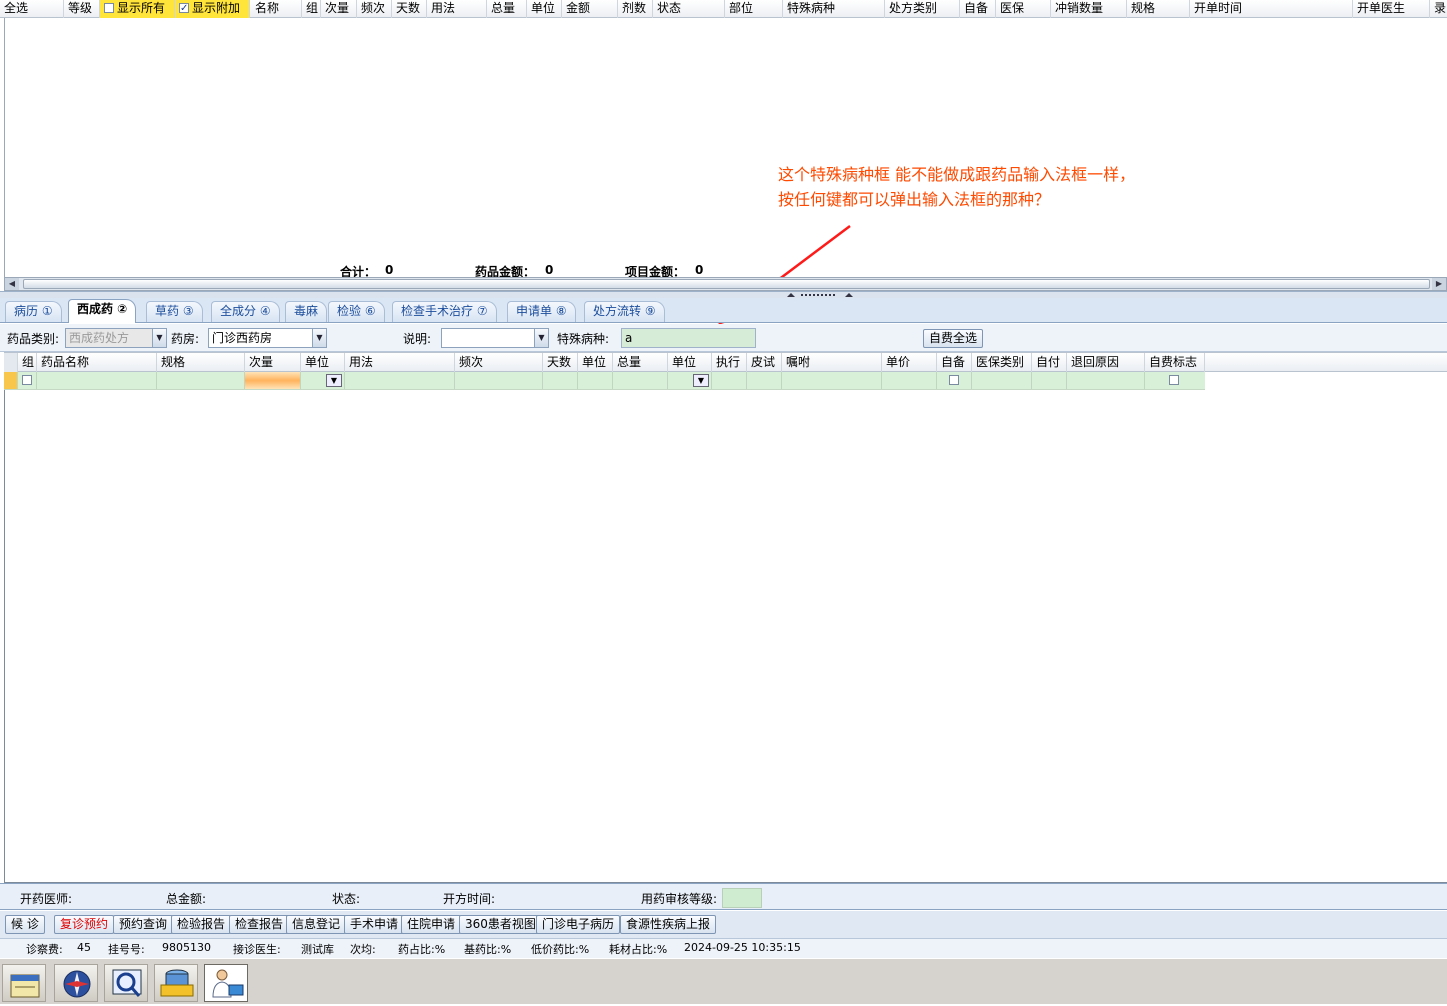 This screenshot has height=1006, width=1447. What do you see at coordinates (688, 338) in the screenshot?
I see `special-disease-input: a` at bounding box center [688, 338].